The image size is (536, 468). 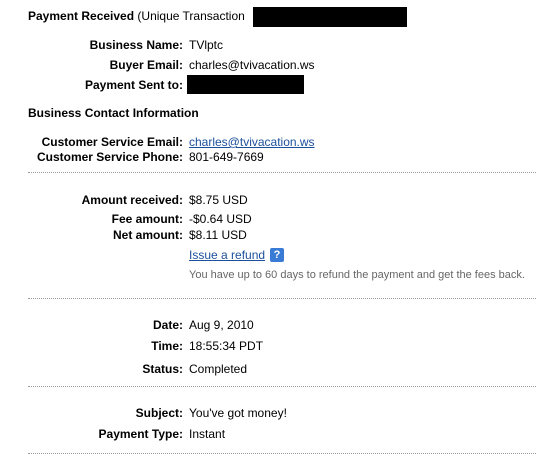 I want to click on redacted-transaction-id, so click(x=330, y=17).